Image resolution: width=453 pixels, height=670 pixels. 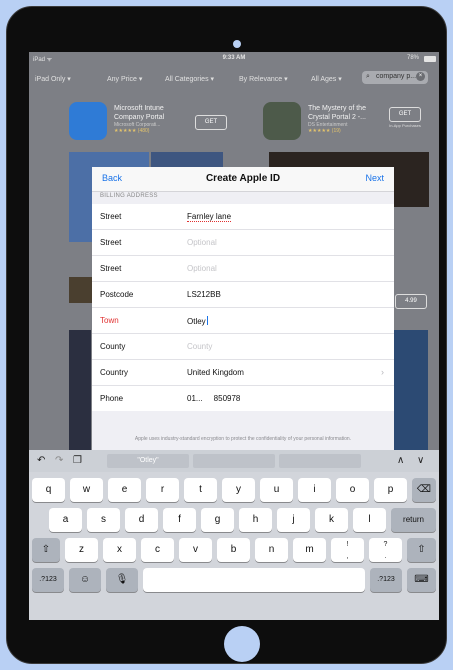 What do you see at coordinates (243, 347) in the screenshot?
I see `county-row: County County` at bounding box center [243, 347].